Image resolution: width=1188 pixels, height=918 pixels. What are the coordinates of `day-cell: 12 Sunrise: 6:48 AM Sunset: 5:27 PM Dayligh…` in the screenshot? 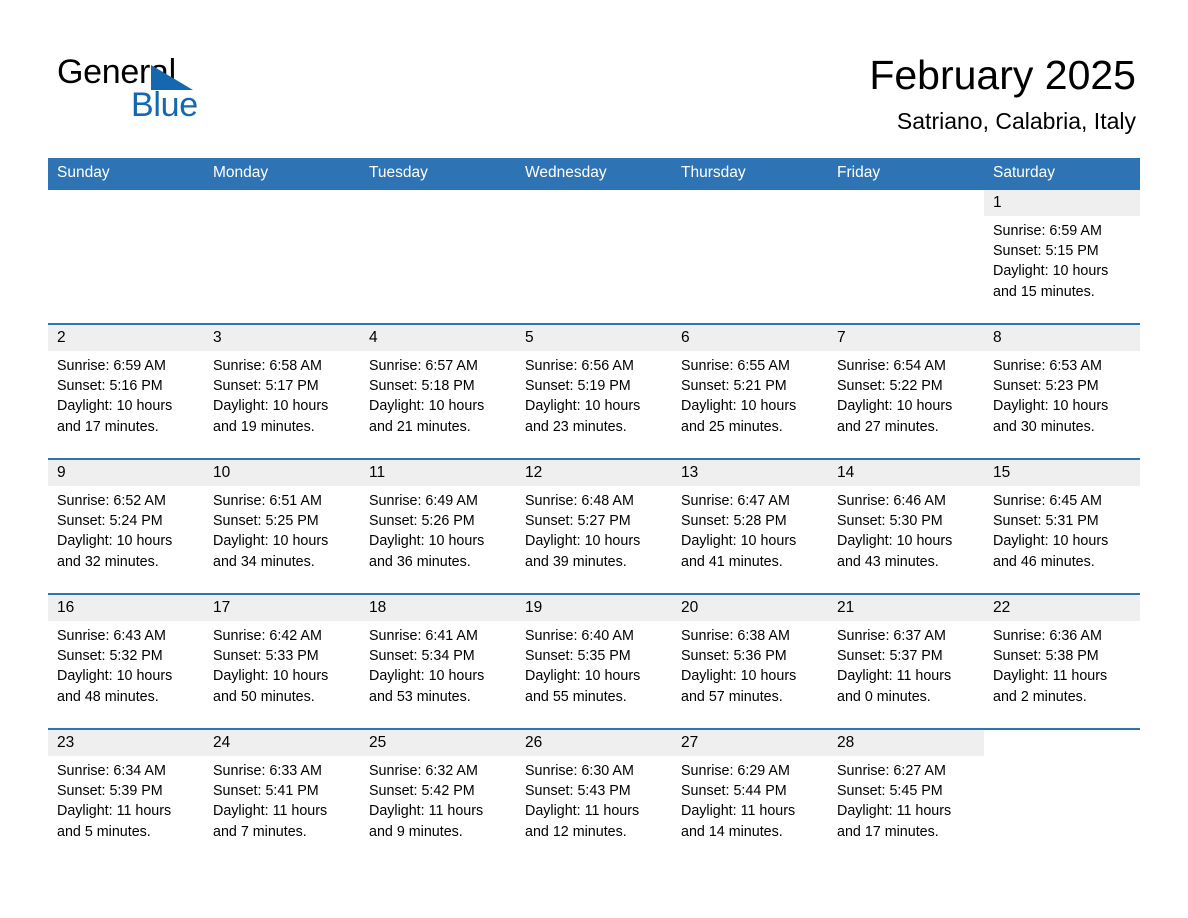 It's located at (594, 526).